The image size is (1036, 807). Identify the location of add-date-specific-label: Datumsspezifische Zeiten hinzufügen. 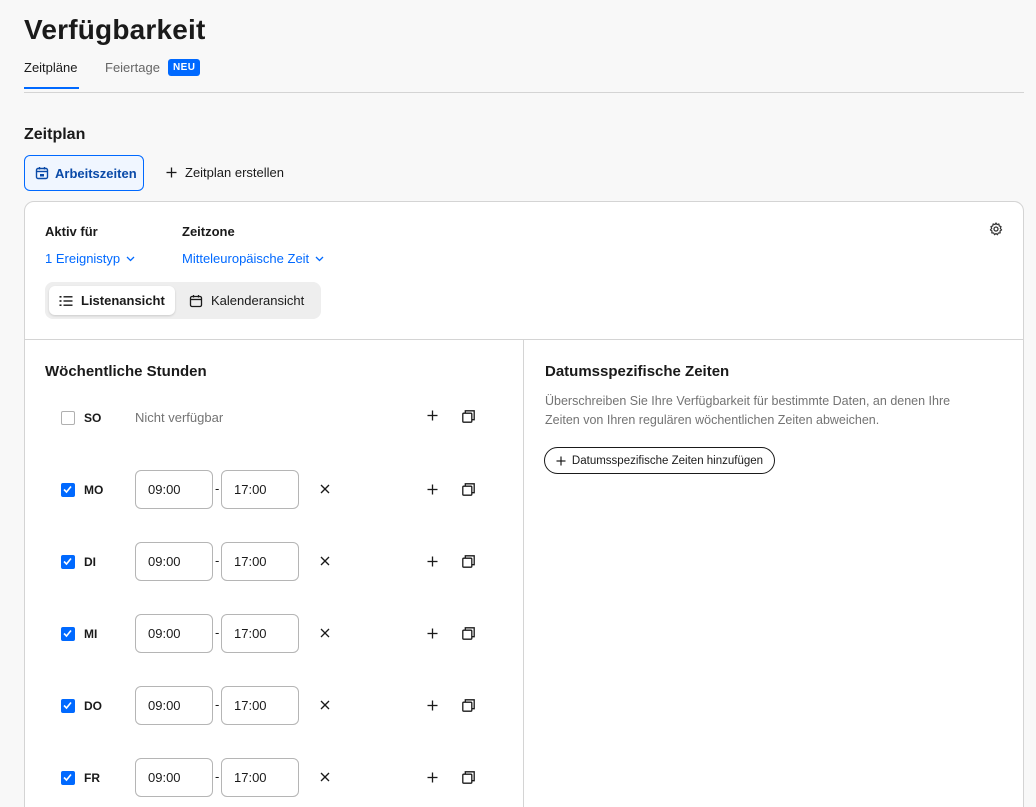
(667, 460).